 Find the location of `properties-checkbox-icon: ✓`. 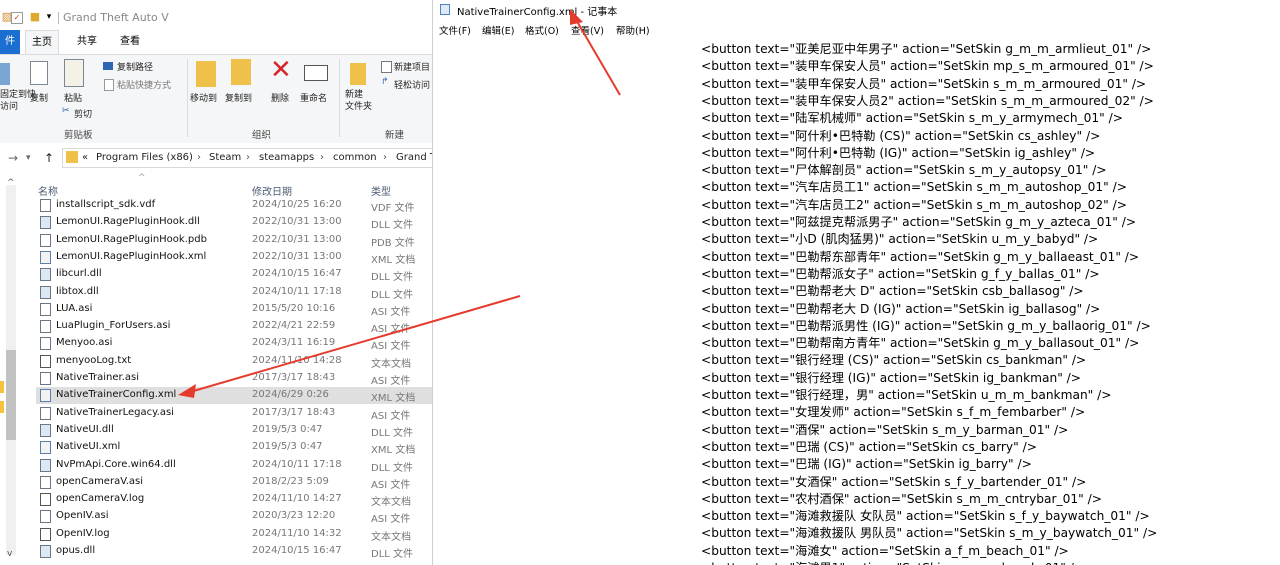

properties-checkbox-icon: ✓ is located at coordinates (17, 18).